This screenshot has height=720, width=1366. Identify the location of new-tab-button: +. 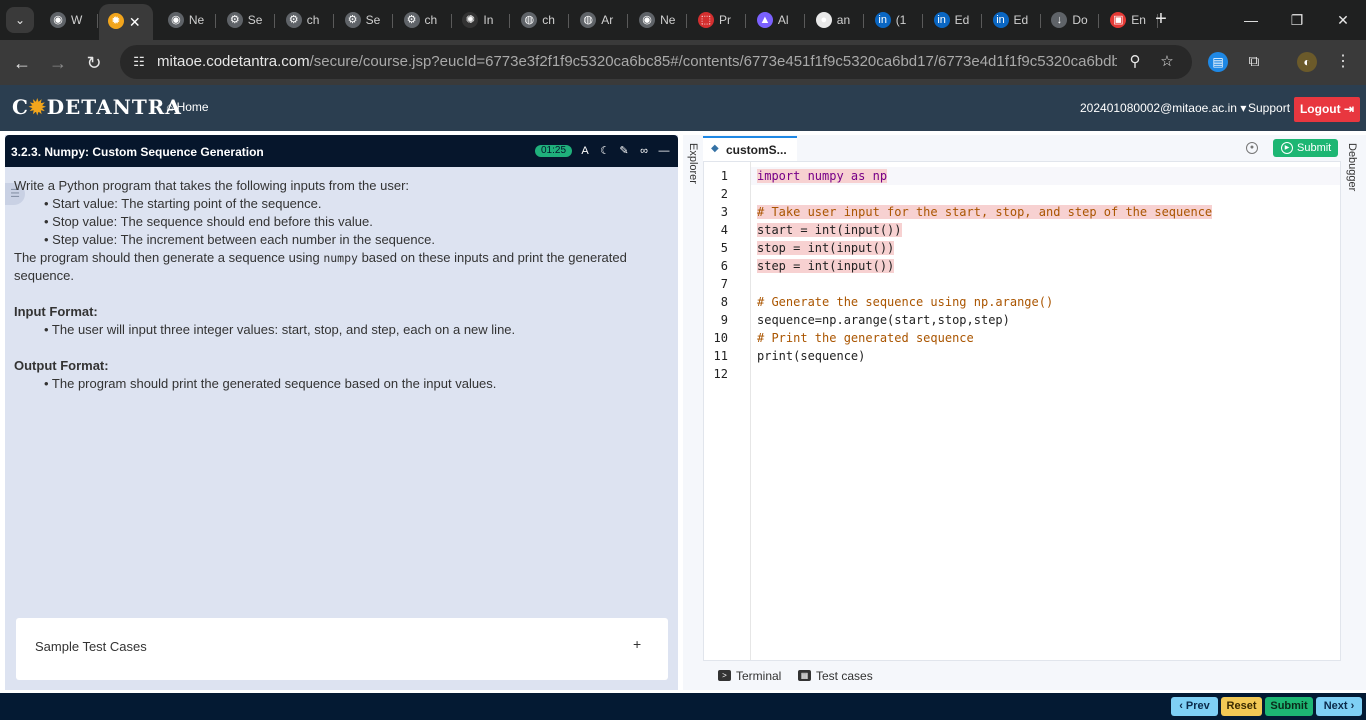
(1161, 20).